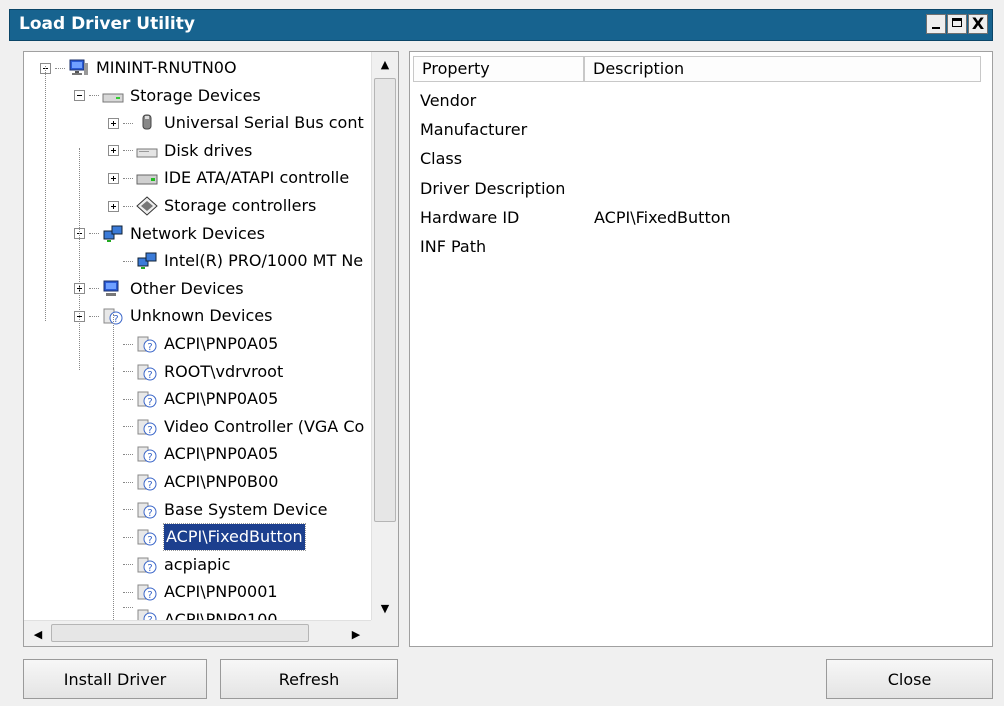  Describe the element at coordinates (700, 188) in the screenshot. I see `property-row: Driver Description` at that location.